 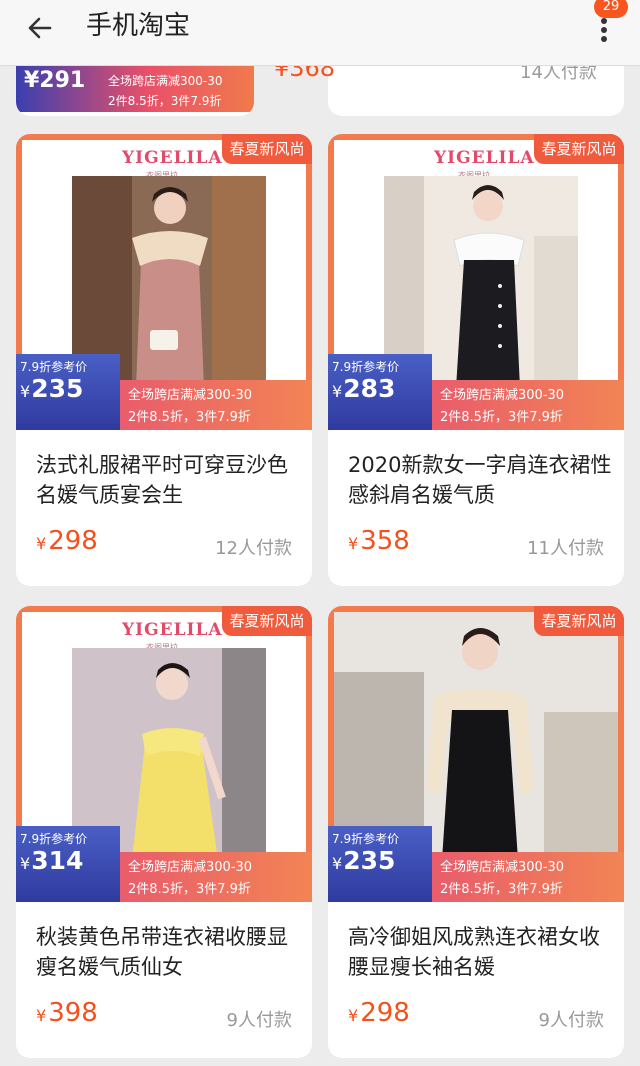 I want to click on promo-band: 7.9折参考价 ¥314 全场跨店满减300-30 2件8.5折，3件7.9折, so click(x=164, y=864).